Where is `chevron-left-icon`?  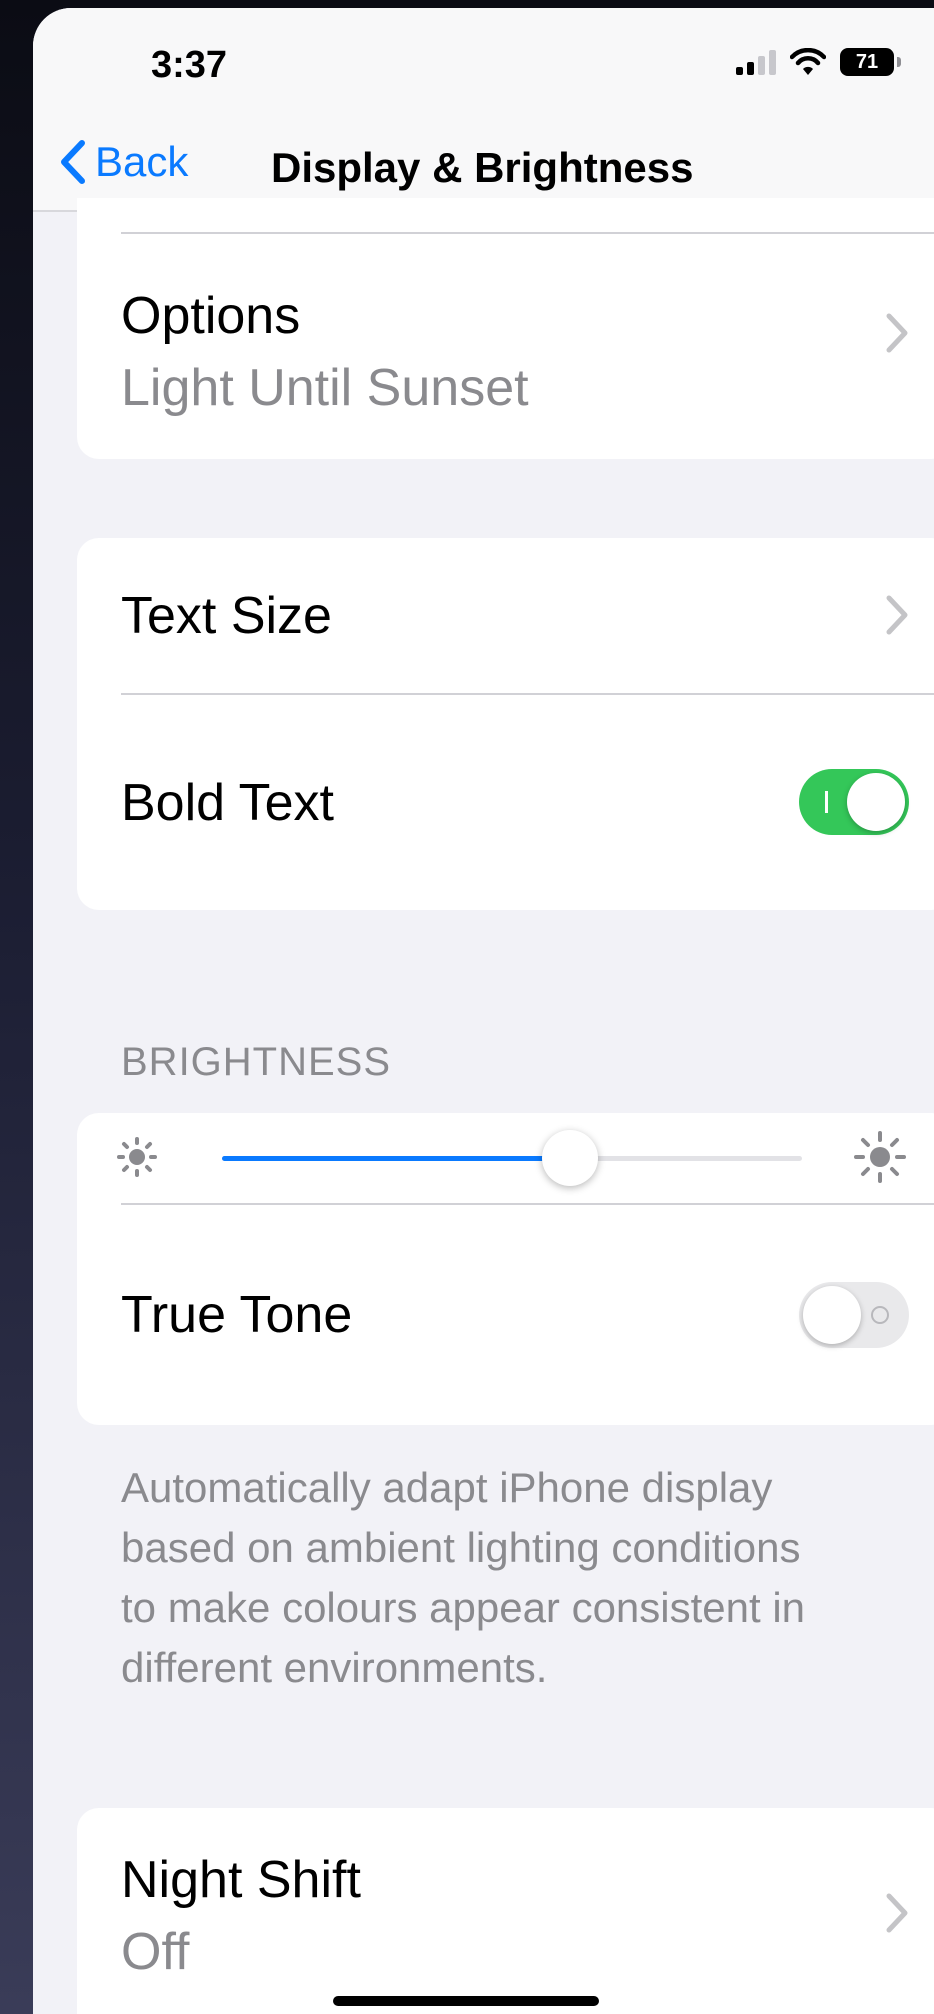 chevron-left-icon is located at coordinates (73, 162).